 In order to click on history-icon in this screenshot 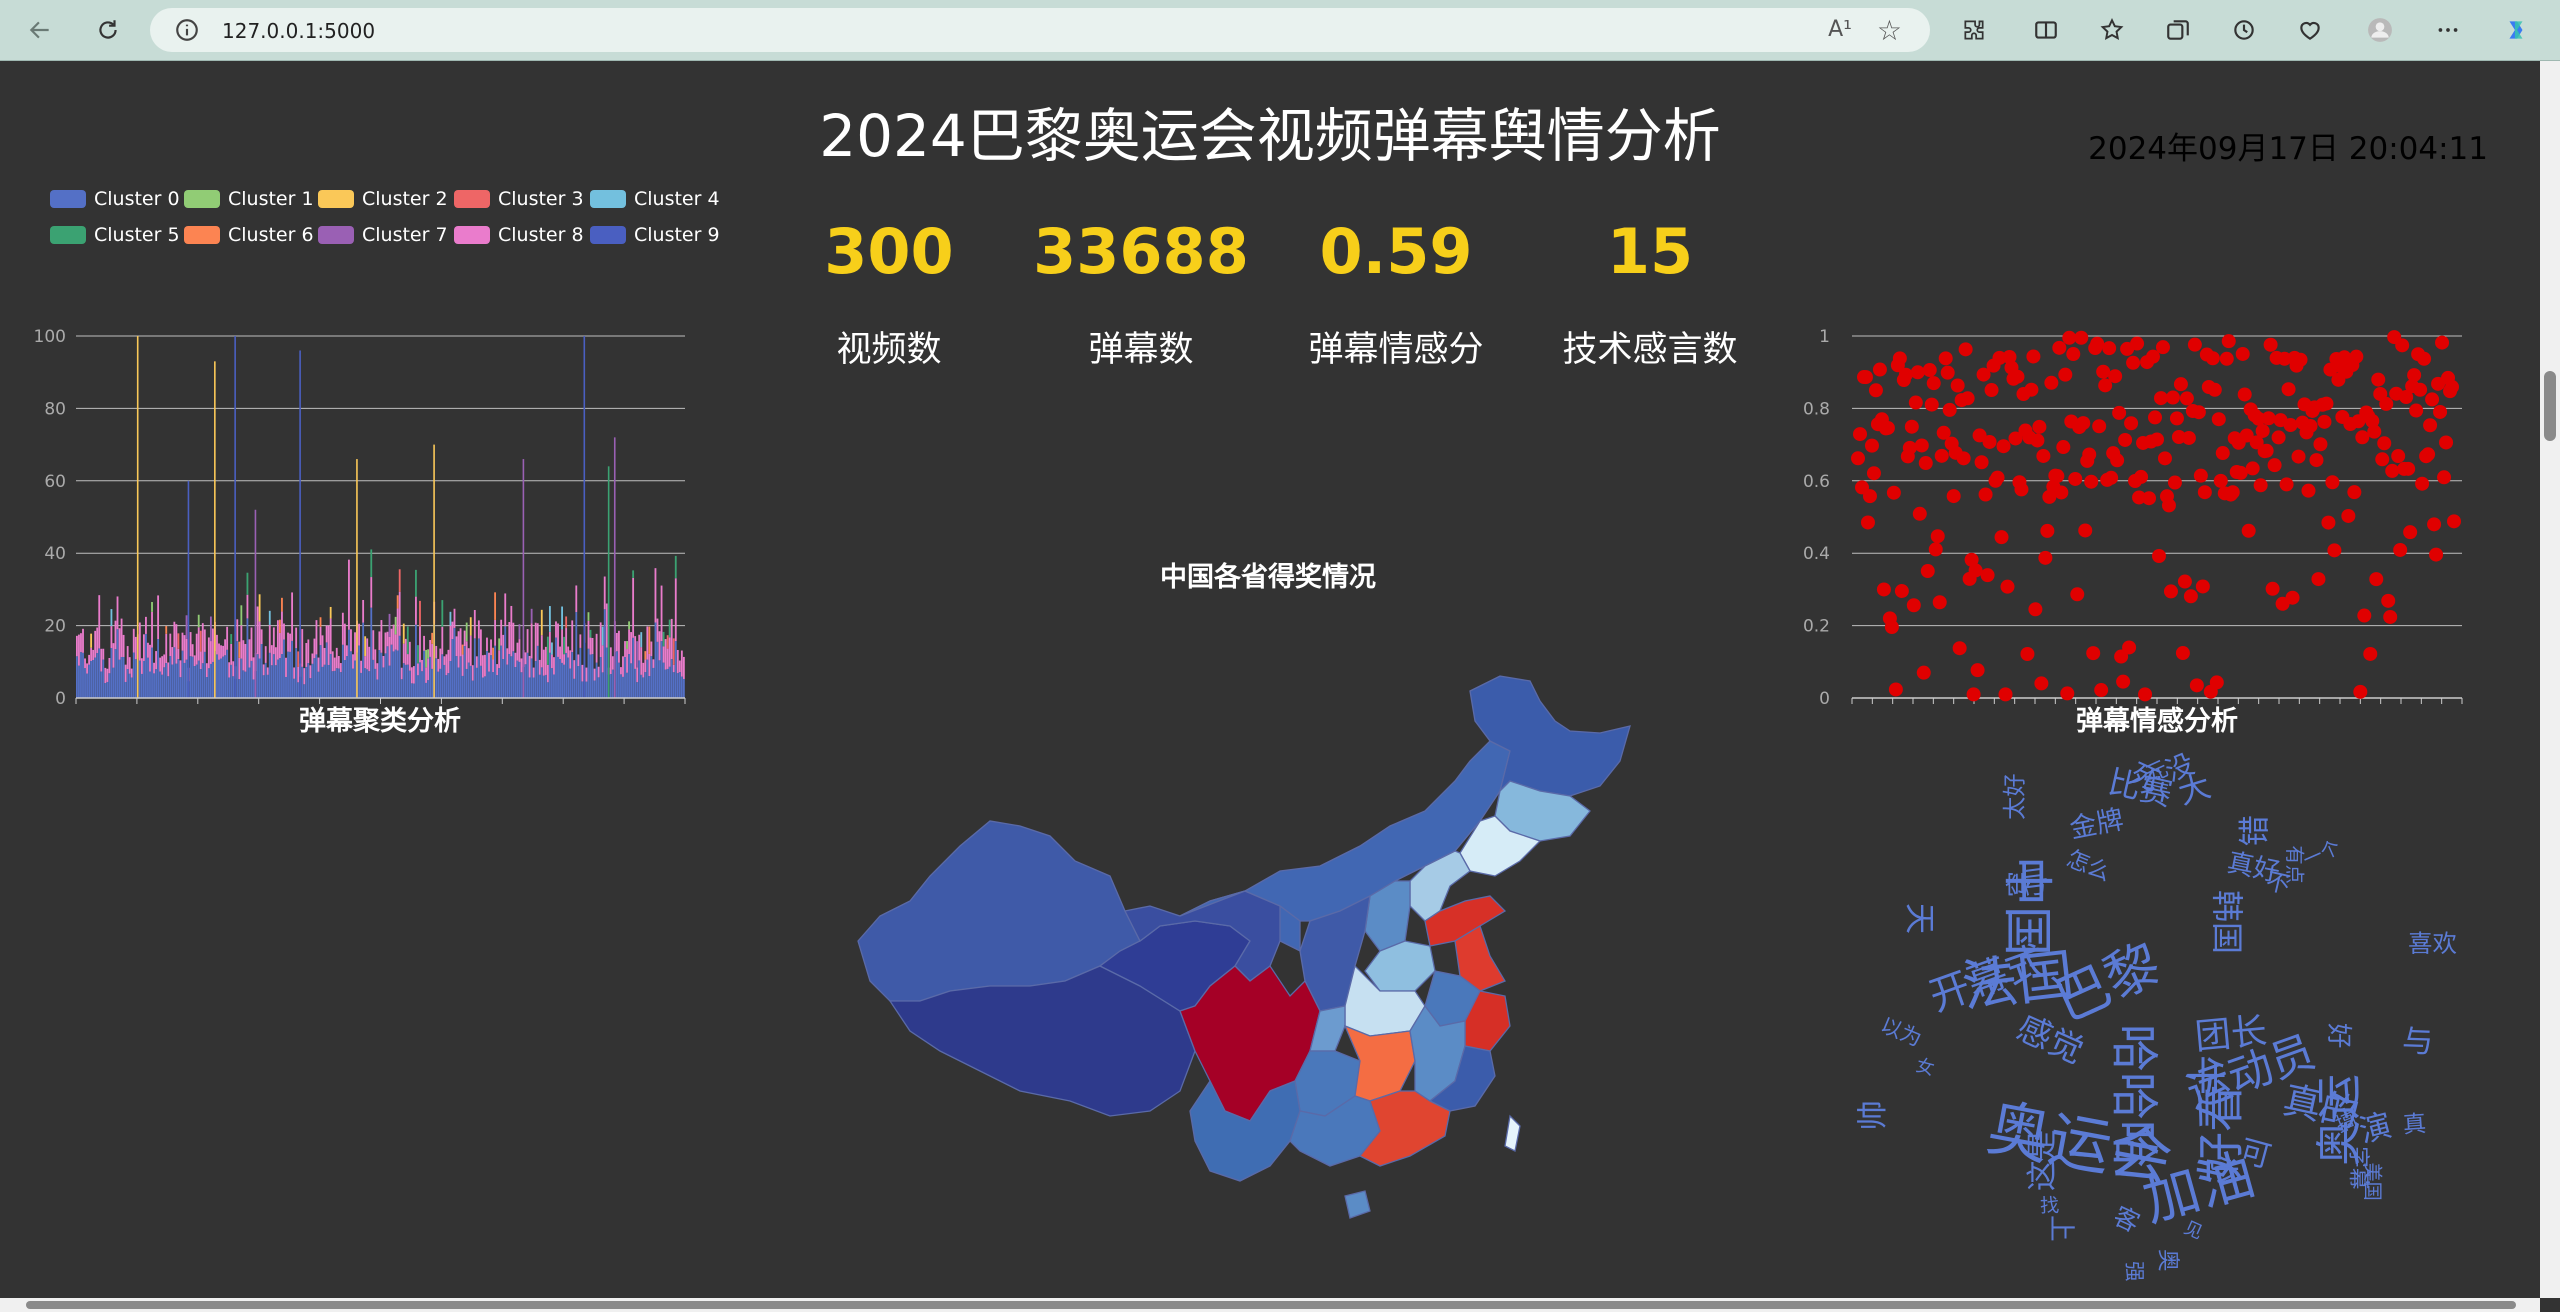, I will do `click(2244, 30)`.